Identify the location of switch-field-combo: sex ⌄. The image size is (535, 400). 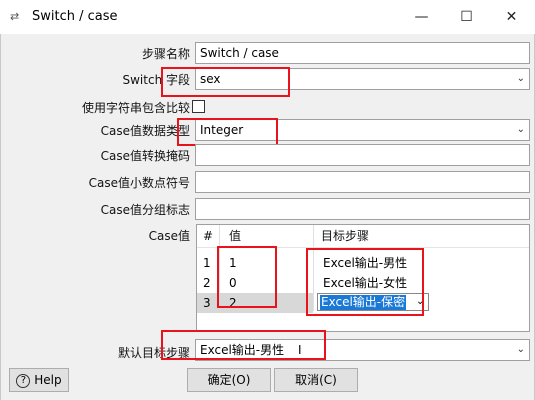
(362, 79).